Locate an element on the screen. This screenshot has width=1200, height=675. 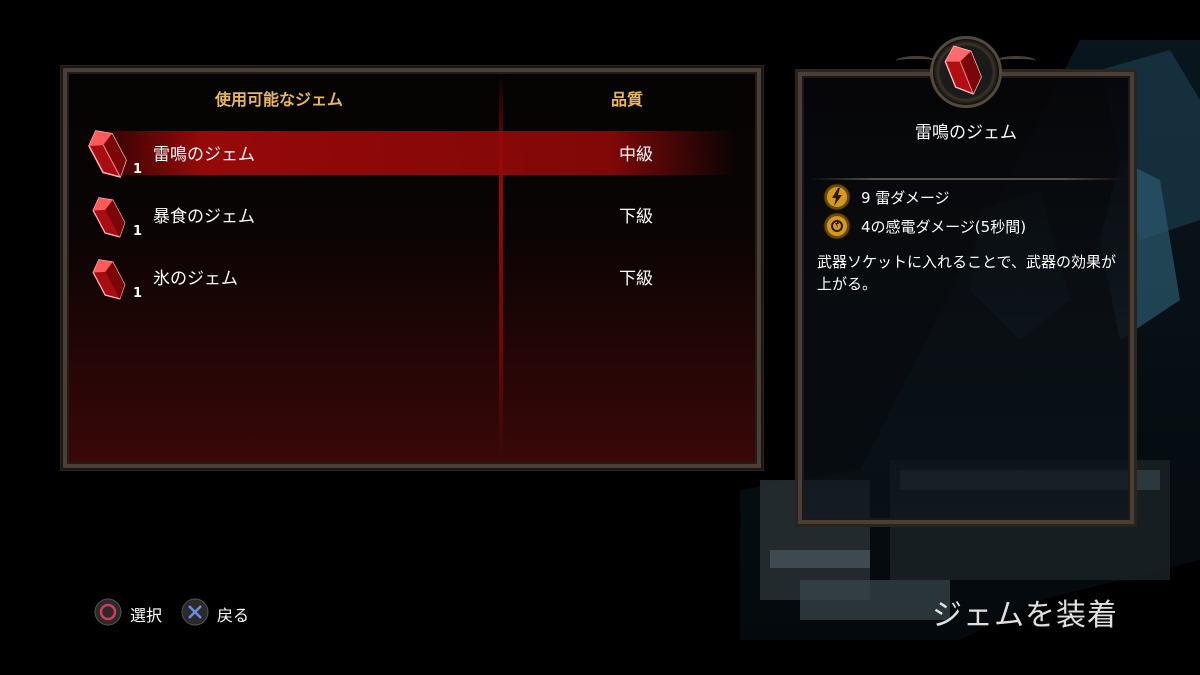
gem-row: 1 暴食のジェム 下級 is located at coordinates (412, 214).